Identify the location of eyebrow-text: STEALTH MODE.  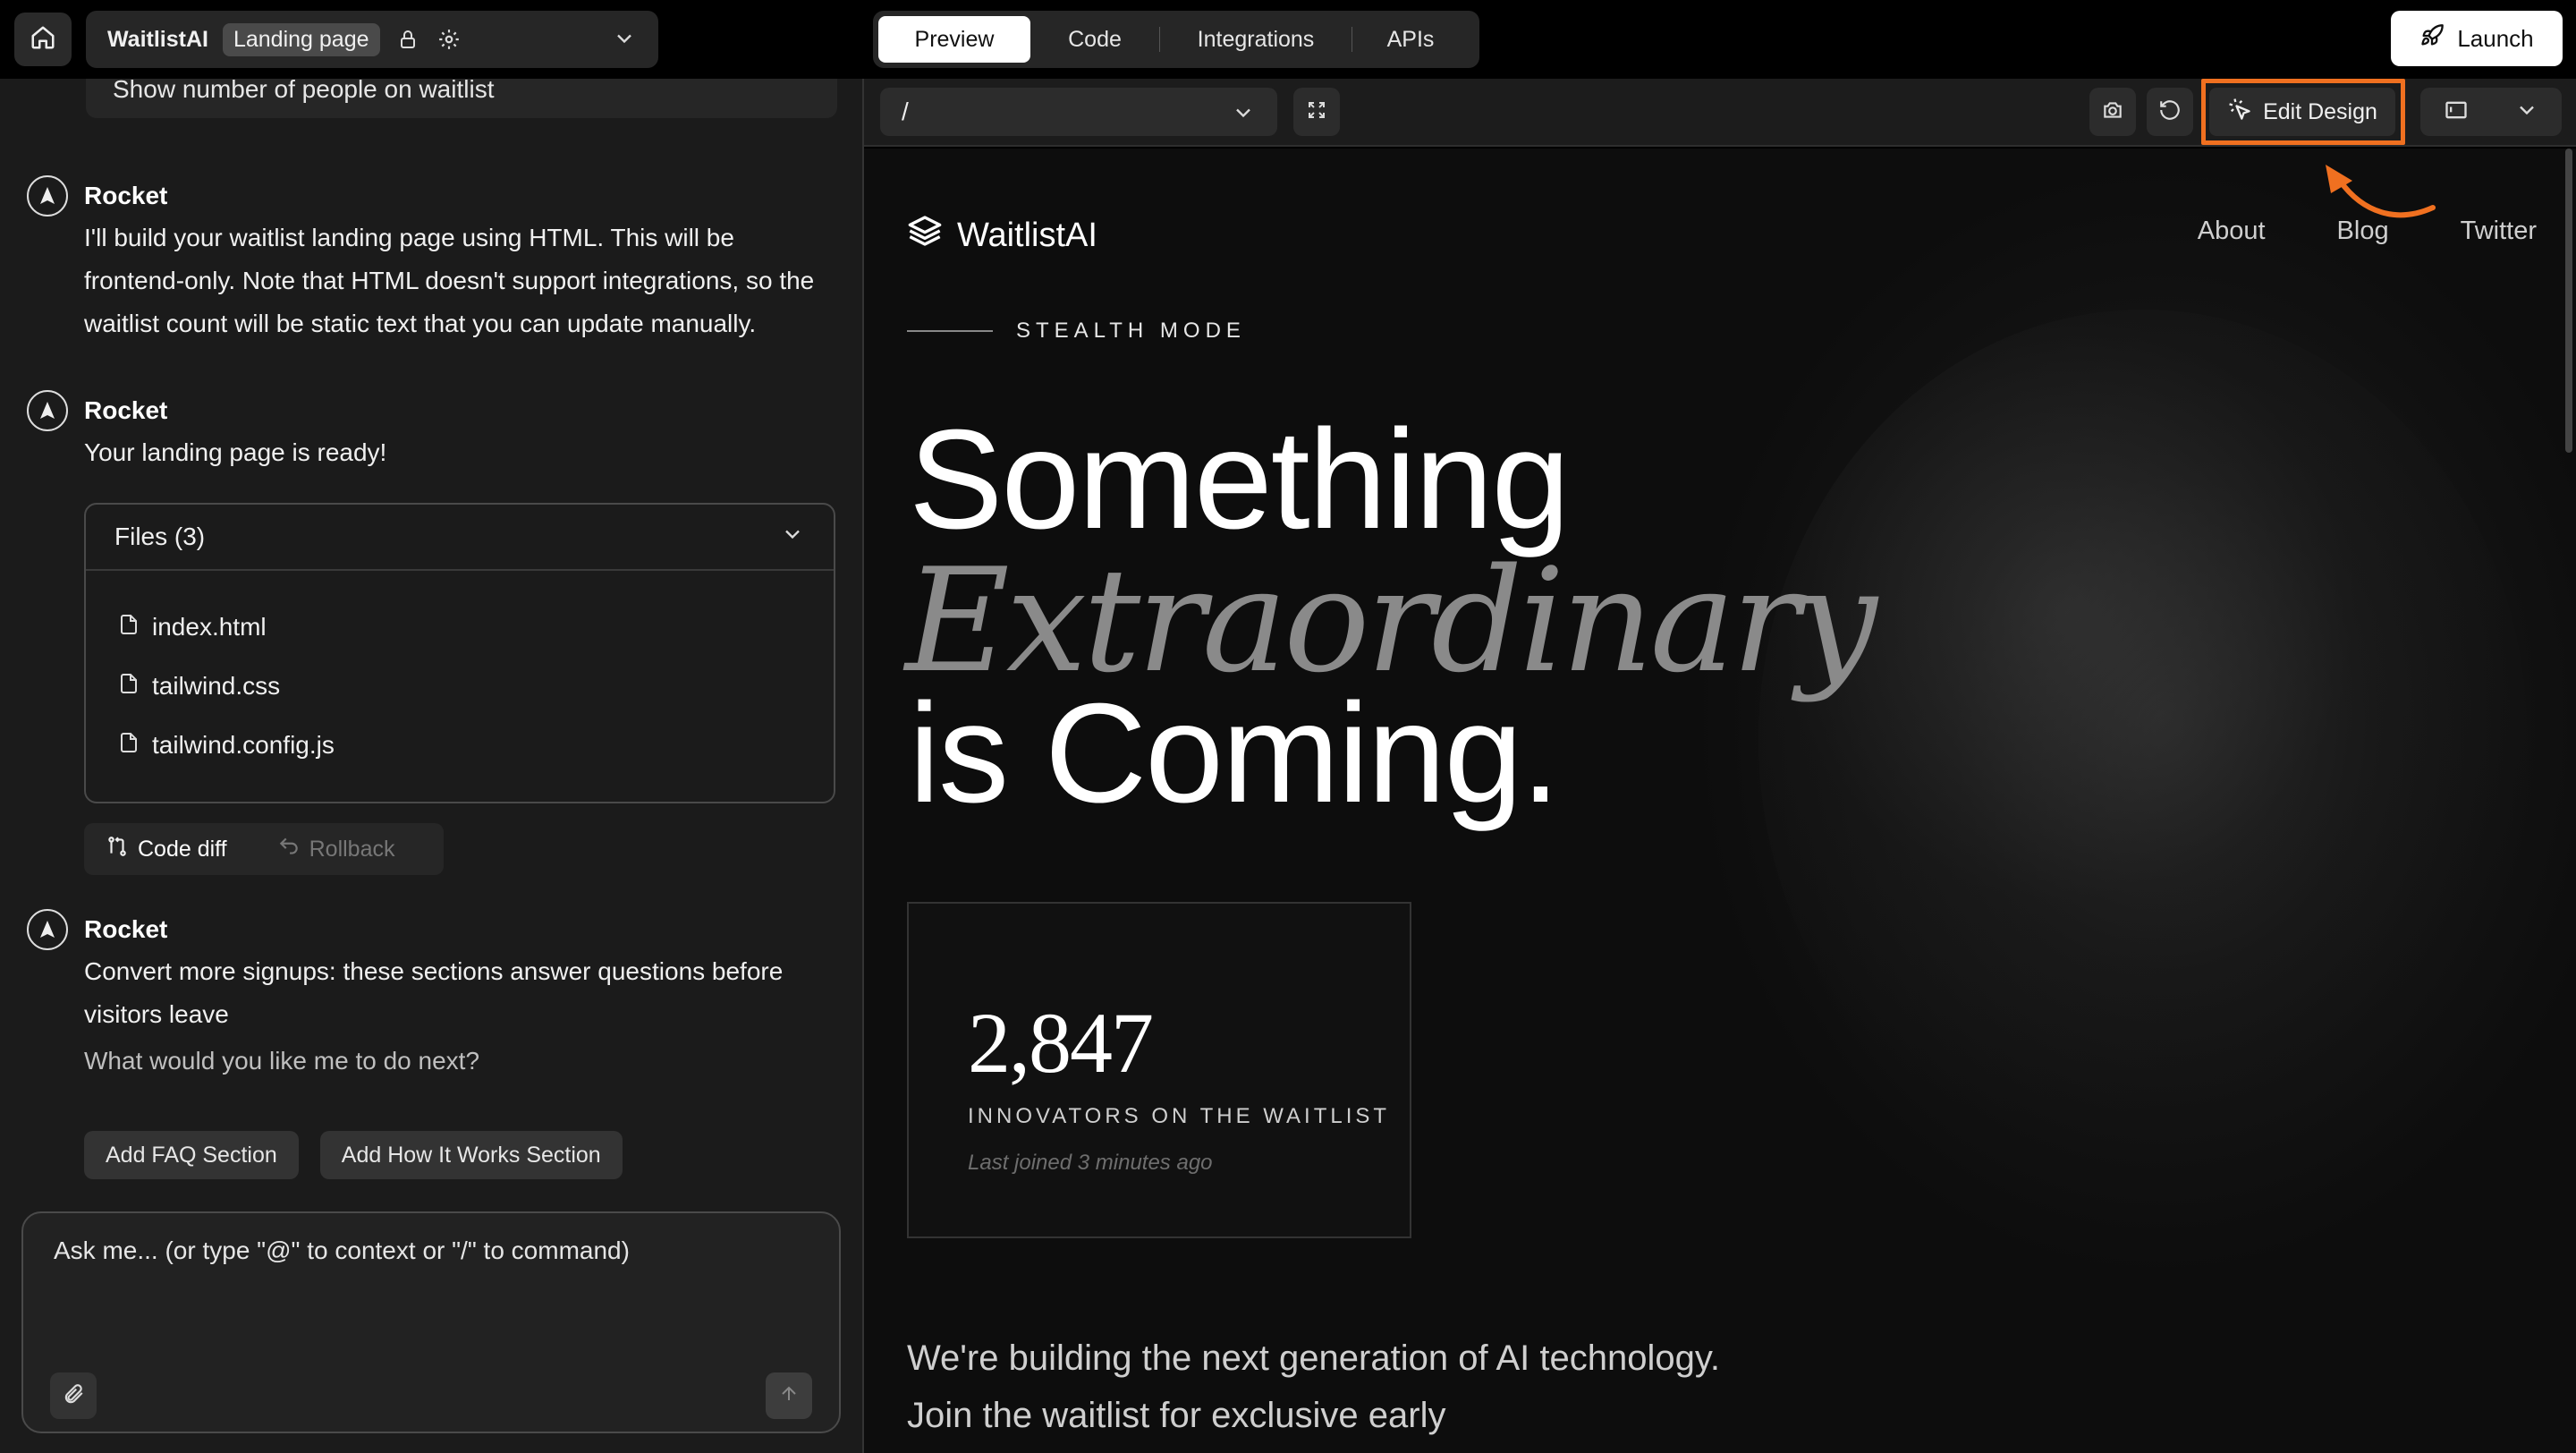
(1131, 331).